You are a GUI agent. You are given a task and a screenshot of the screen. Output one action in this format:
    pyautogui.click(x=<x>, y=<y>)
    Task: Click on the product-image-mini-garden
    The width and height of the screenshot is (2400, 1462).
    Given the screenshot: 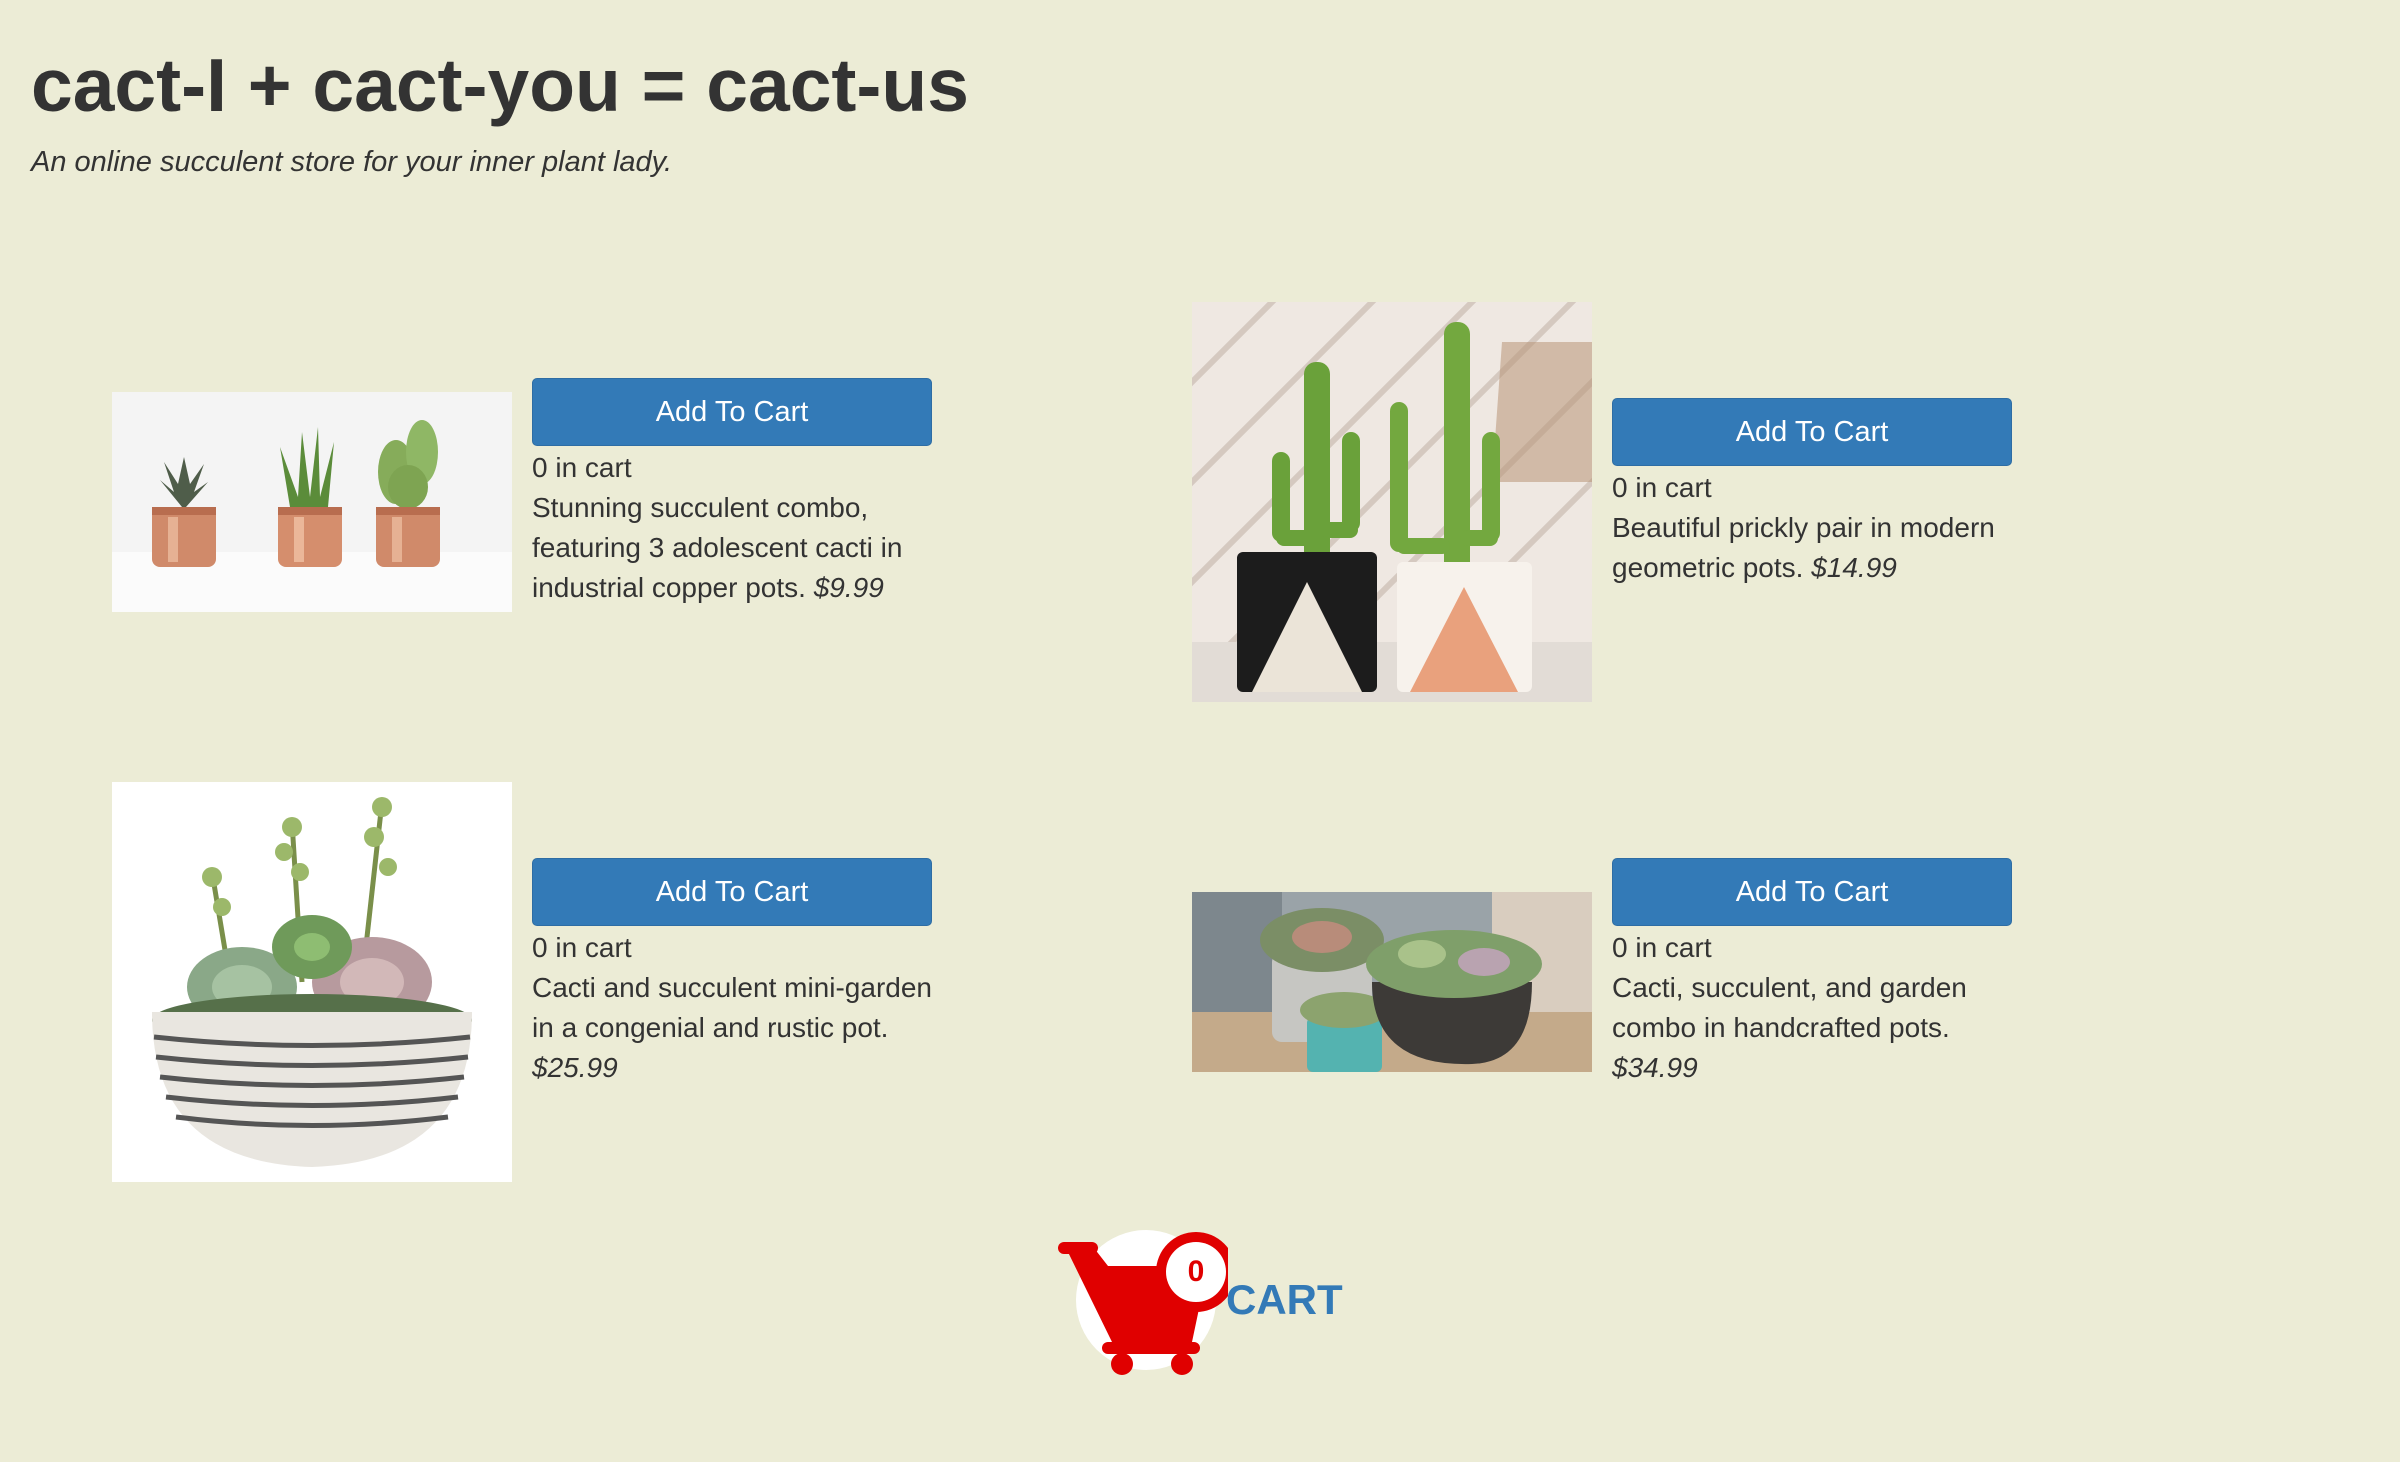 What is the action you would take?
    pyautogui.click(x=312, y=982)
    